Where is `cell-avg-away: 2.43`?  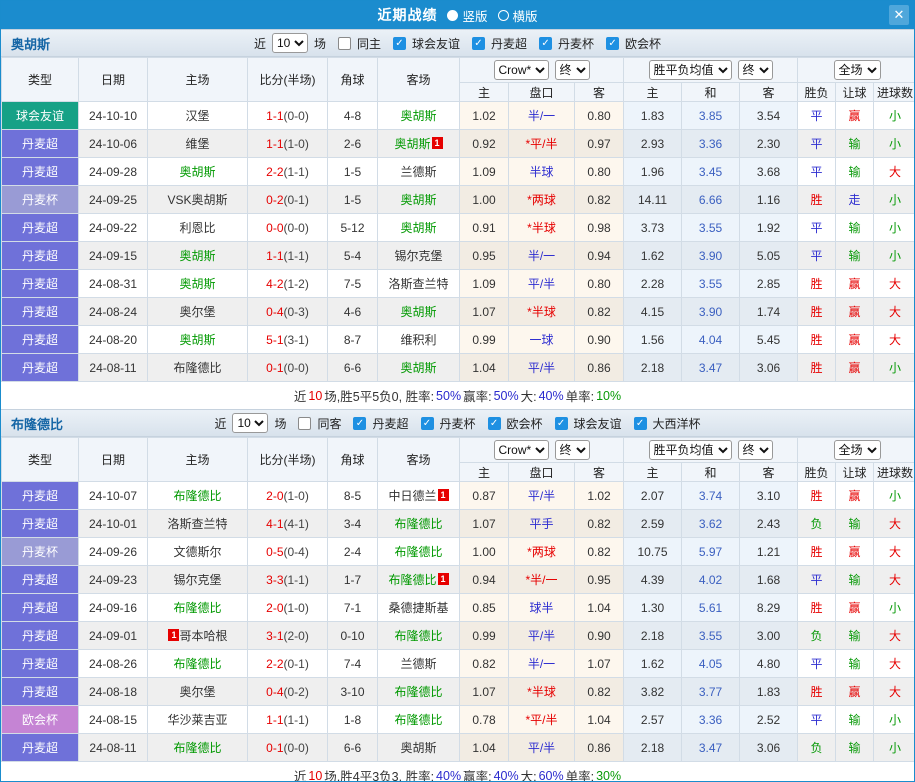 cell-avg-away: 2.43 is located at coordinates (769, 523).